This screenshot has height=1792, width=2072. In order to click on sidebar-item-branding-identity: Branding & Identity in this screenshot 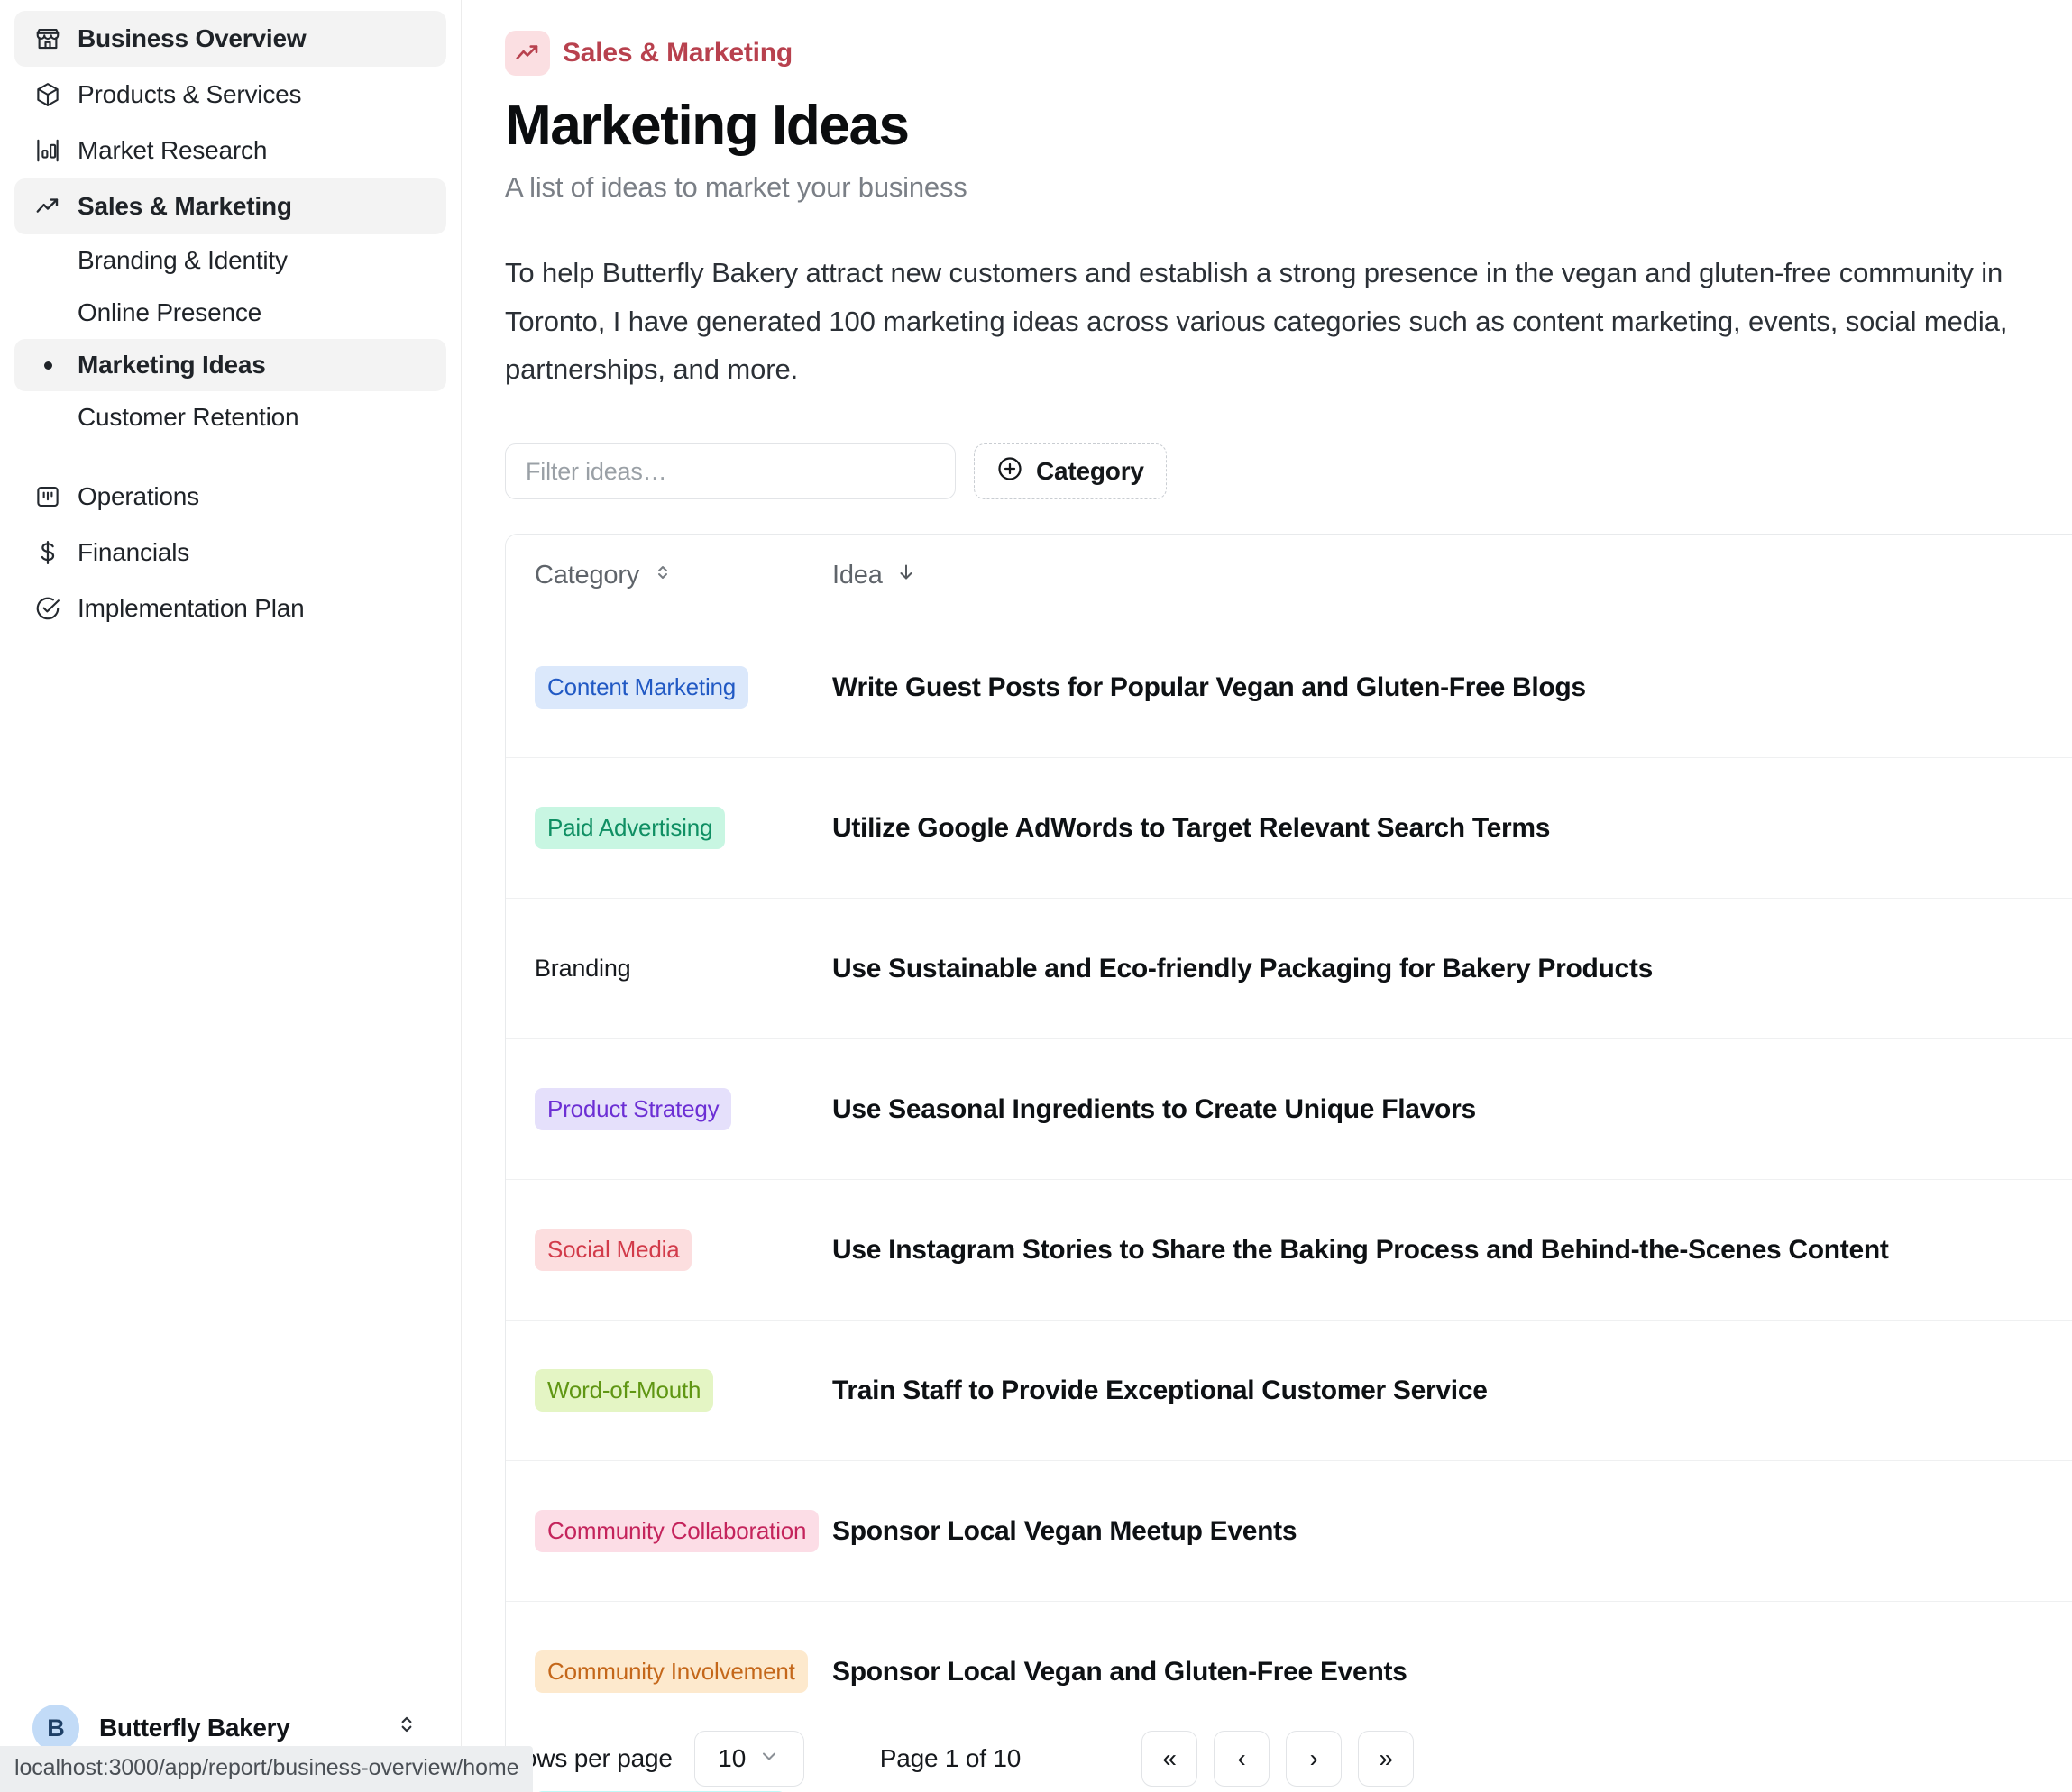, I will do `click(230, 260)`.